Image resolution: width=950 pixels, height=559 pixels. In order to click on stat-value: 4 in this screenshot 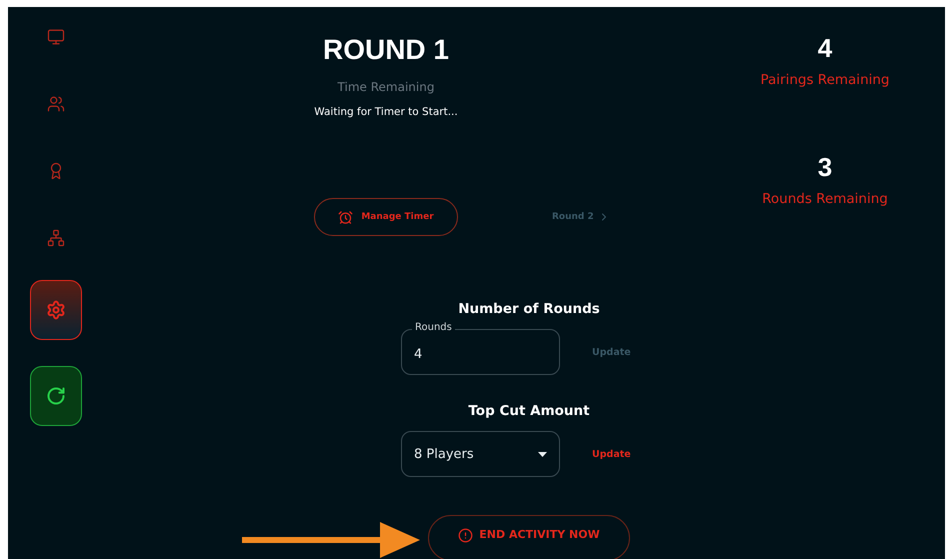, I will do `click(825, 48)`.